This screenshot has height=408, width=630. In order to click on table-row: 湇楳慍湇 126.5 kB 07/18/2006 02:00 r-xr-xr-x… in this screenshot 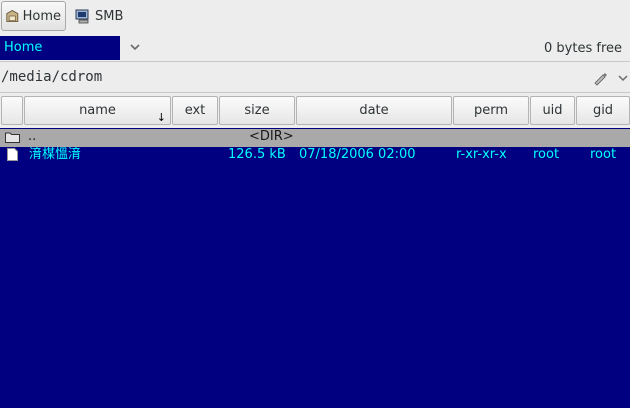, I will do `click(315, 155)`.